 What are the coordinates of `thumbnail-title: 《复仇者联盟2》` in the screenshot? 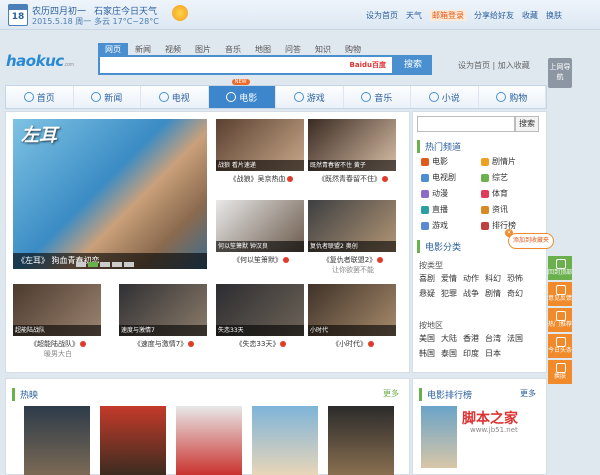 It's located at (353, 260).